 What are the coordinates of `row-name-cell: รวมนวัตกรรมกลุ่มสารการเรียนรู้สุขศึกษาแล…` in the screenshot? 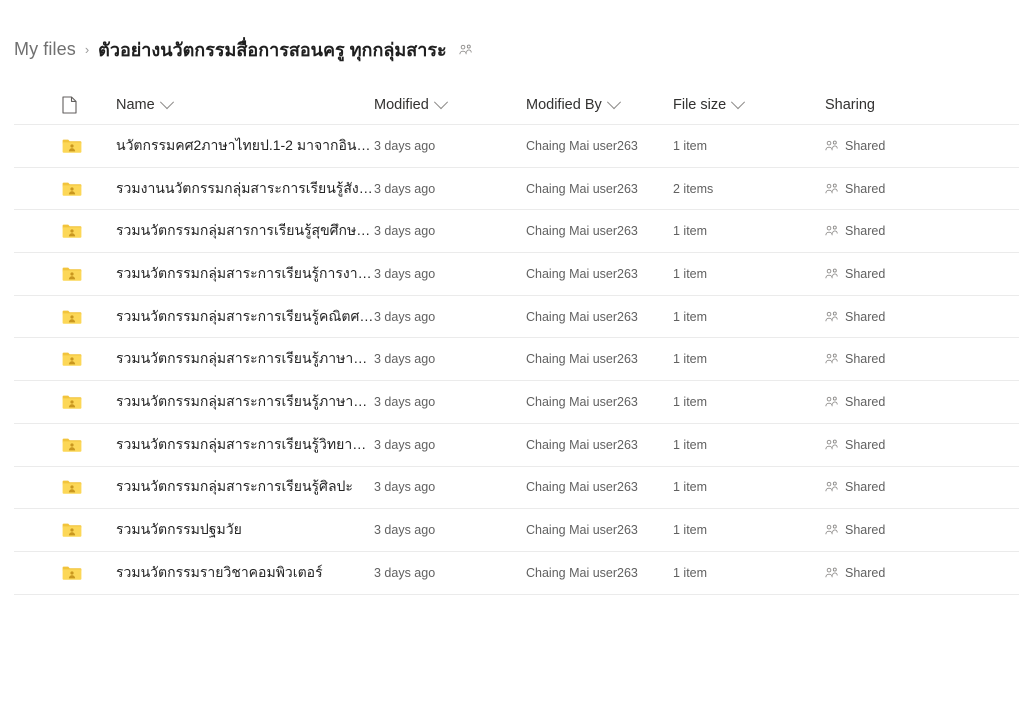 It's located at (225, 231).